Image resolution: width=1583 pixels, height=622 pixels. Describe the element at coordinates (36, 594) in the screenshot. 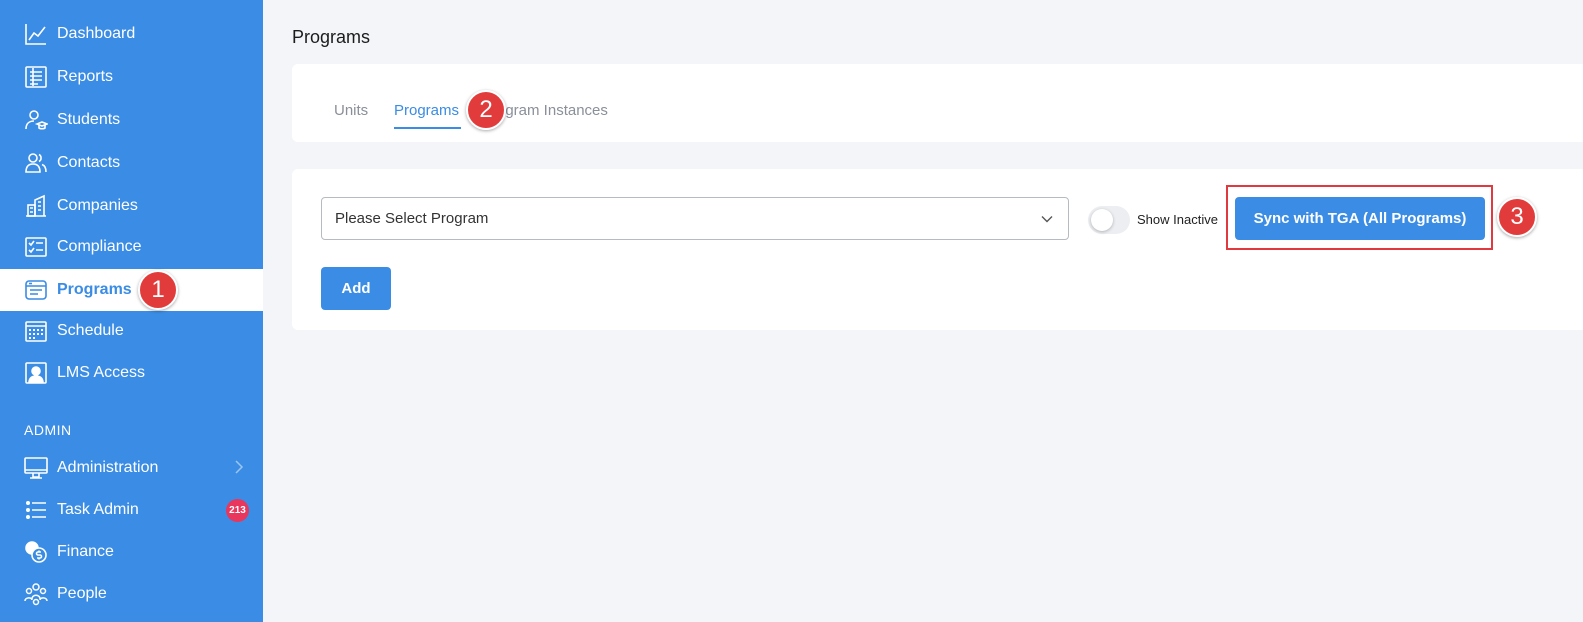

I see `people-group-icon` at that location.